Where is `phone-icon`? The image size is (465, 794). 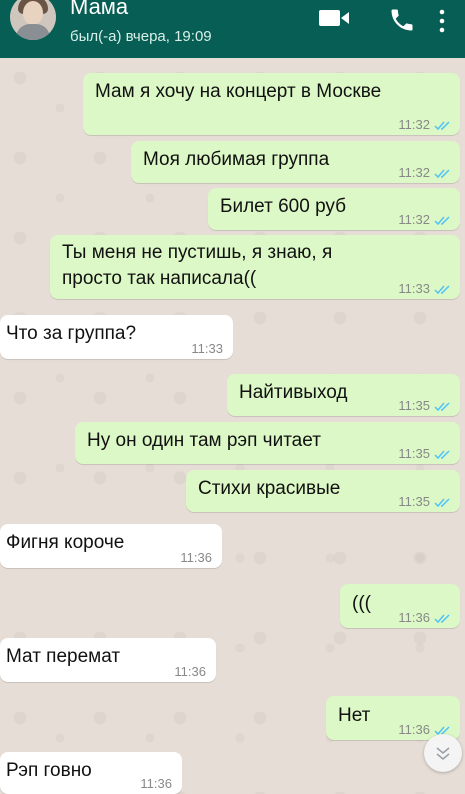
phone-icon is located at coordinates (402, 22).